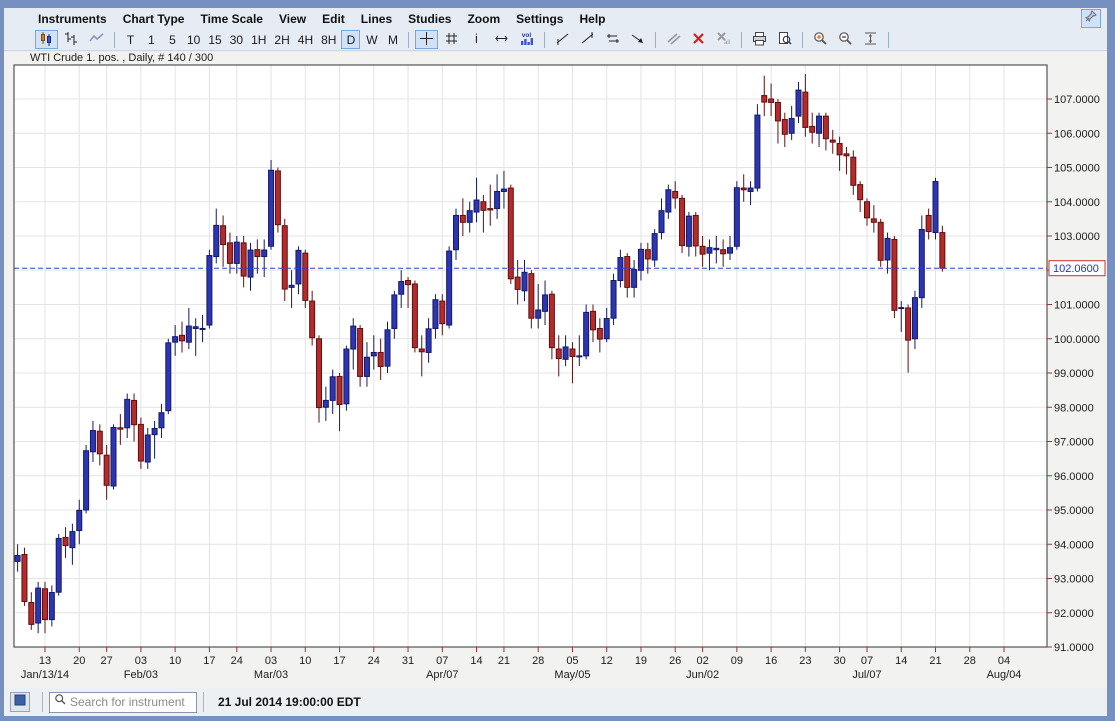 This screenshot has height=721, width=1115. I want to click on trendline-icon, so click(562, 40).